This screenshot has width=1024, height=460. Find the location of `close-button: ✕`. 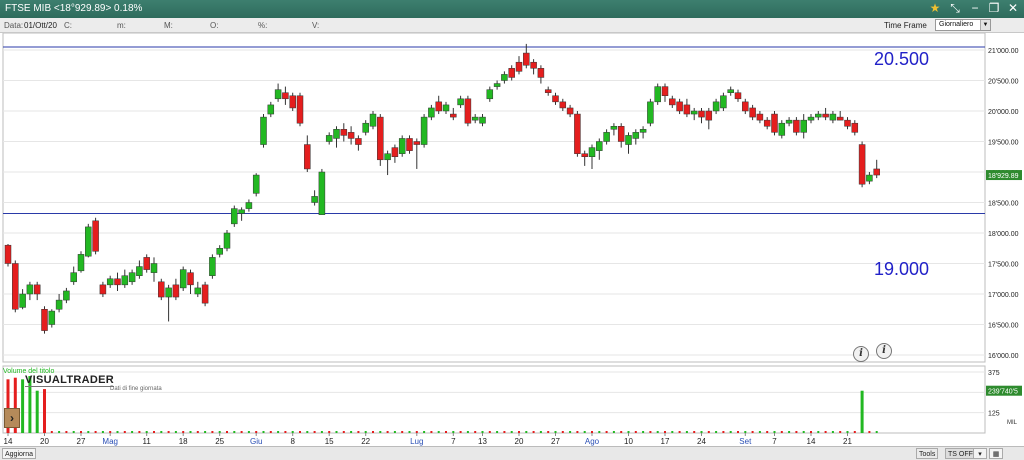

close-button: ✕ is located at coordinates (1013, 8).